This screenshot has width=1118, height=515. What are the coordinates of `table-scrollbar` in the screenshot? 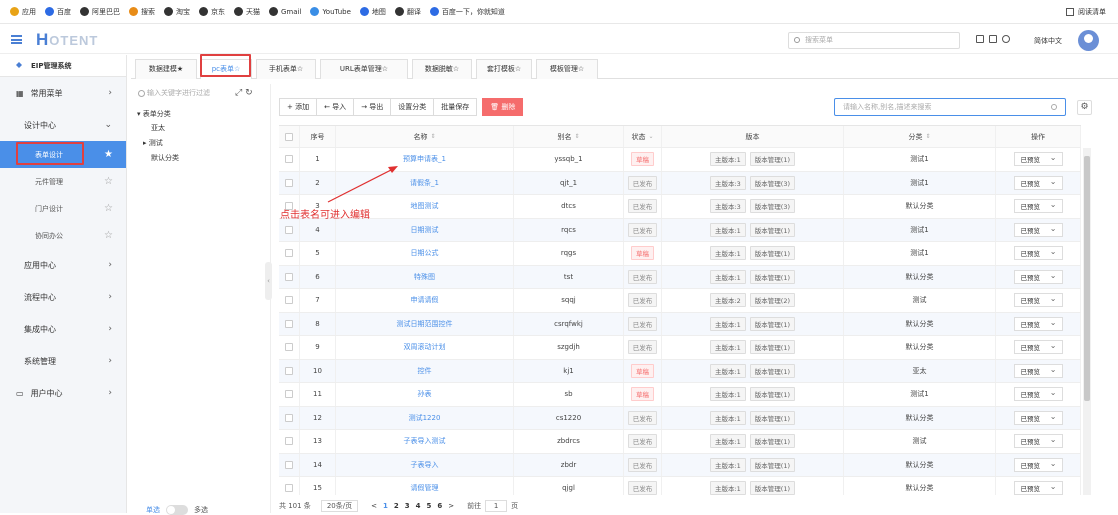 It's located at (1087, 321).